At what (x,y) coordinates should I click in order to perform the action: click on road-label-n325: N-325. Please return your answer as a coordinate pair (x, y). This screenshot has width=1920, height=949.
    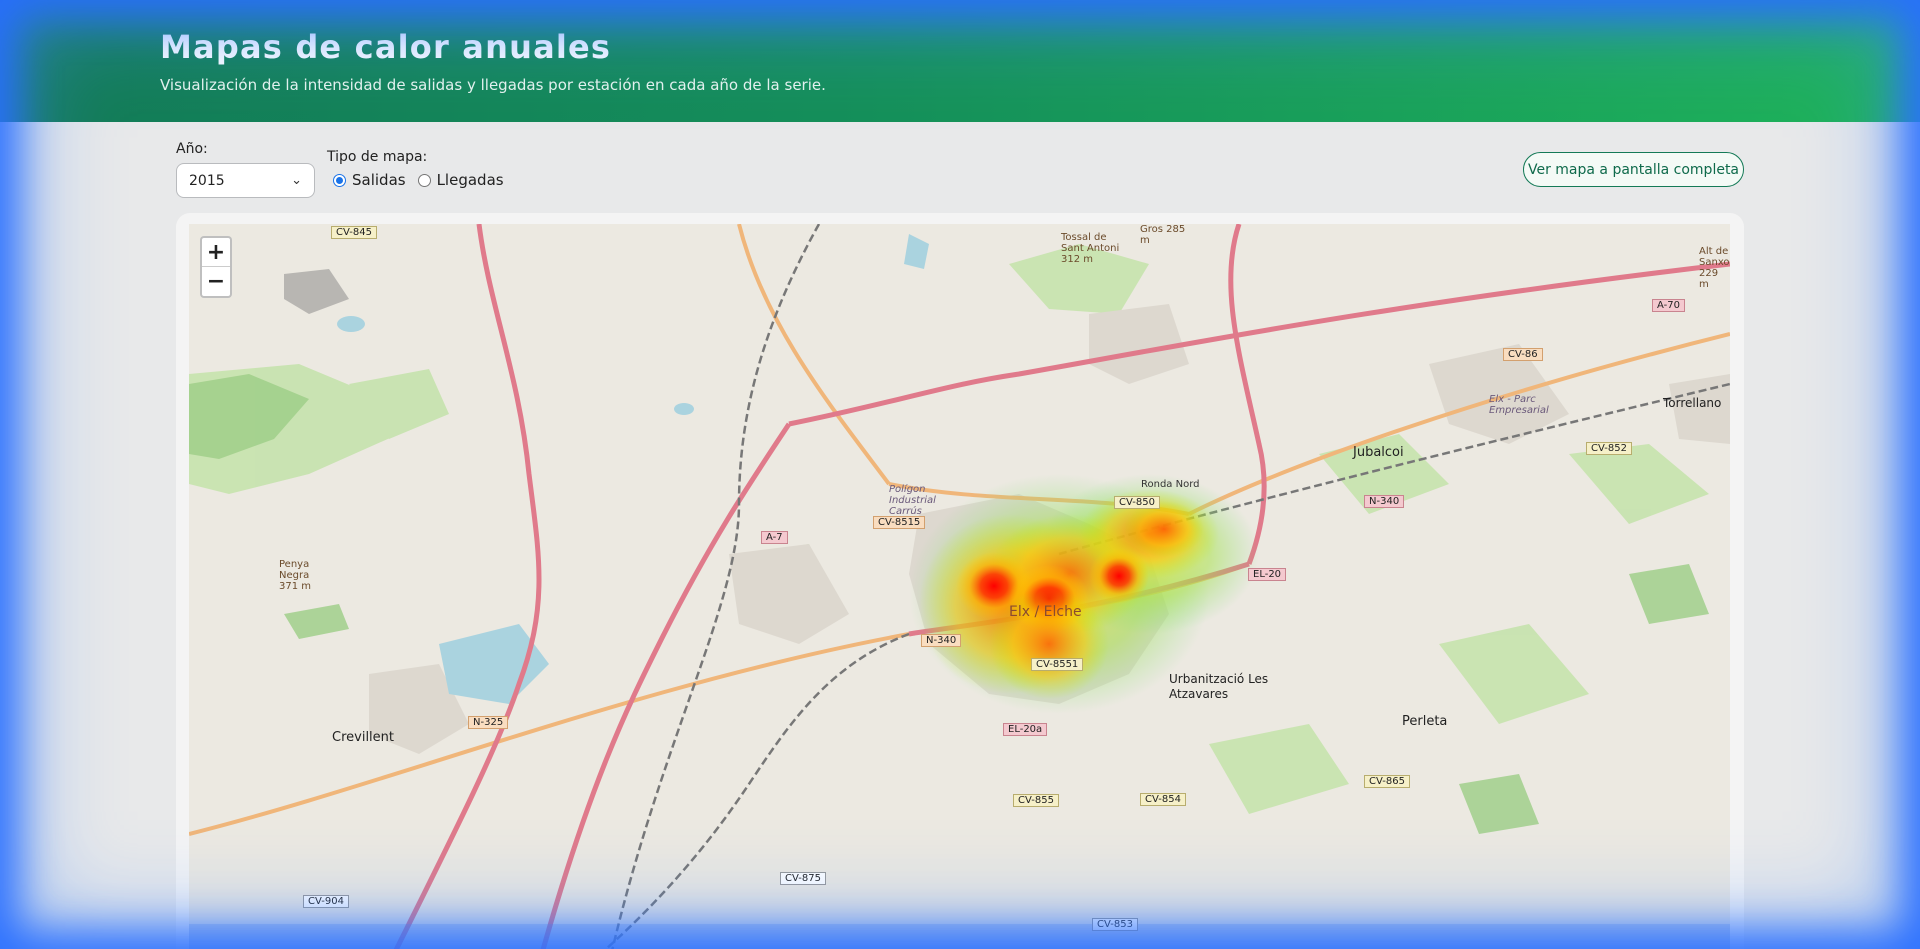
    Looking at the image, I should click on (488, 722).